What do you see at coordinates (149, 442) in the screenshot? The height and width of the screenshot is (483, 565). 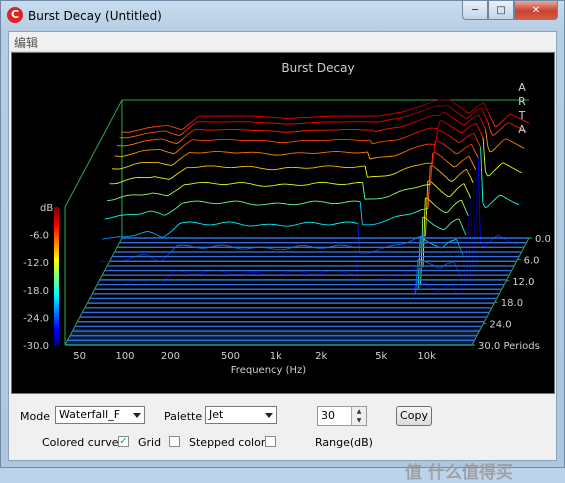 I see `grid-label: Grid` at bounding box center [149, 442].